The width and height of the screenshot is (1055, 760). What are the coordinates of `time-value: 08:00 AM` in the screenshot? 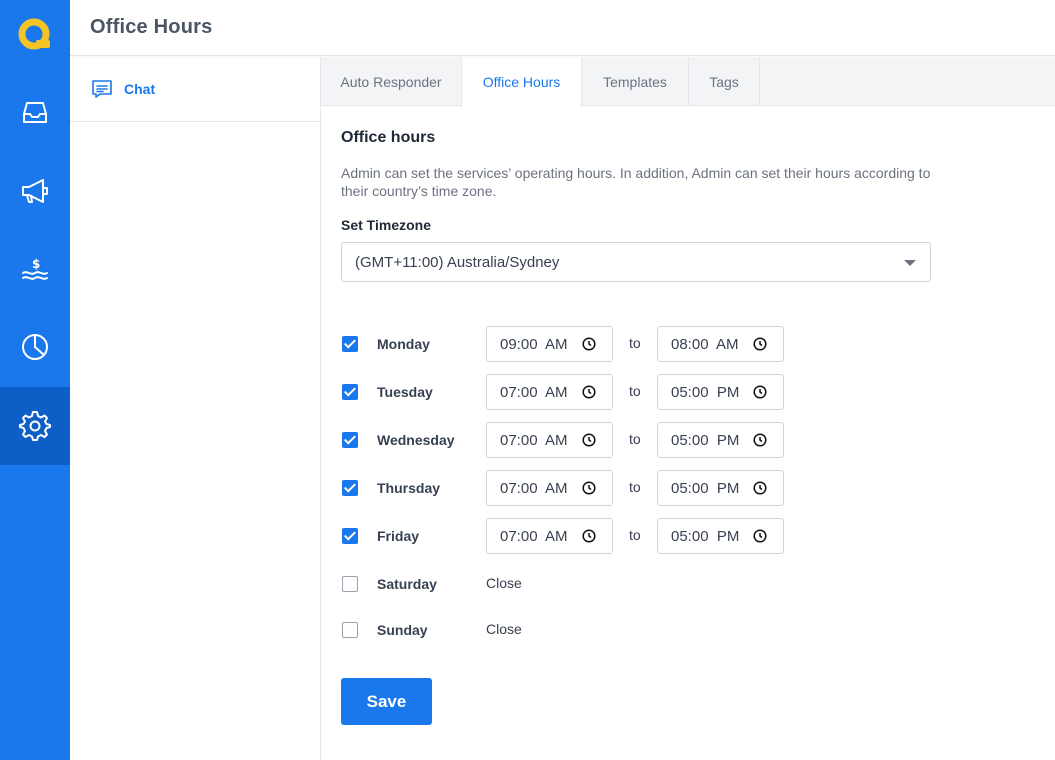 It's located at (705, 344).